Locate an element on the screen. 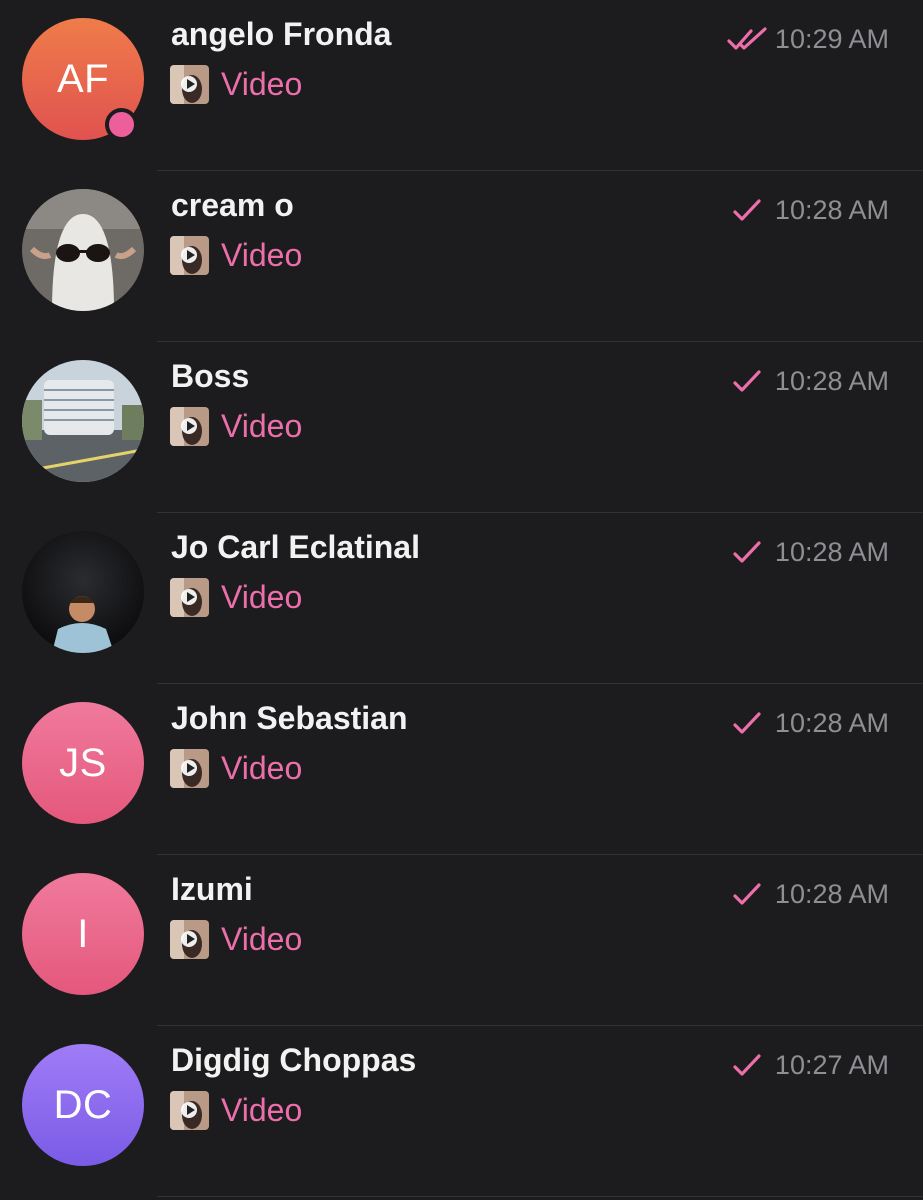 This screenshot has width=923, height=1200. message-meta: 10:27 AM is located at coordinates (808, 1065).